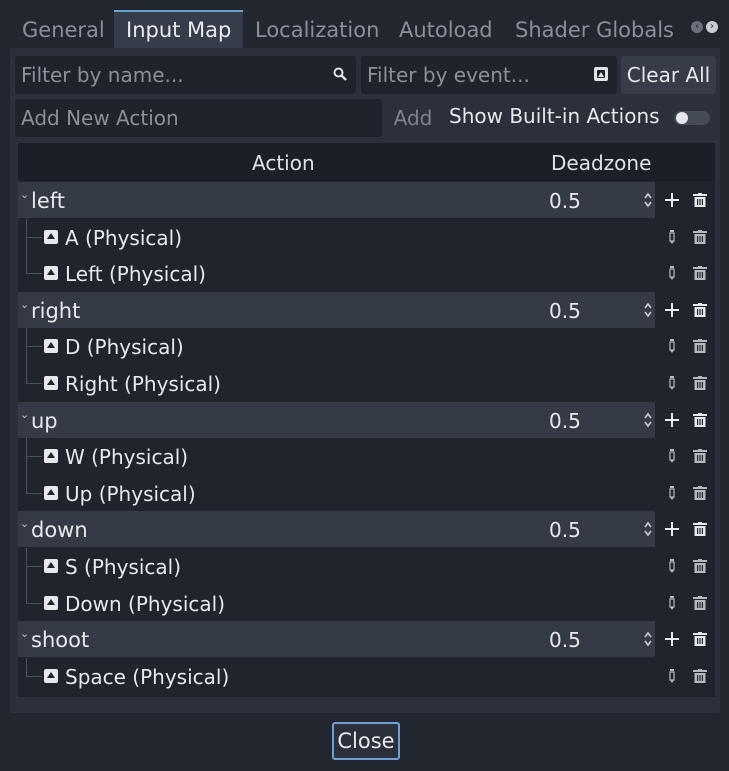 Image resolution: width=729 pixels, height=771 pixels. What do you see at coordinates (697, 27) in the screenshot?
I see `scroll-left-icon: ‹` at bounding box center [697, 27].